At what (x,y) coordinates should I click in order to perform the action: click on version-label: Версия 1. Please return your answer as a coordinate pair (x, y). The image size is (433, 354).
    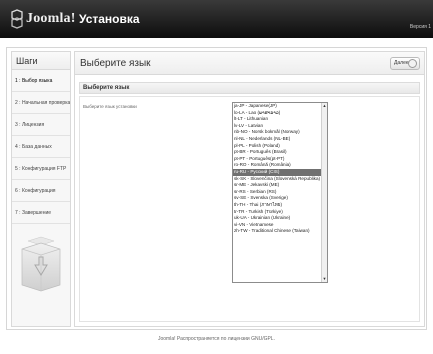
    Looking at the image, I should click on (420, 27).